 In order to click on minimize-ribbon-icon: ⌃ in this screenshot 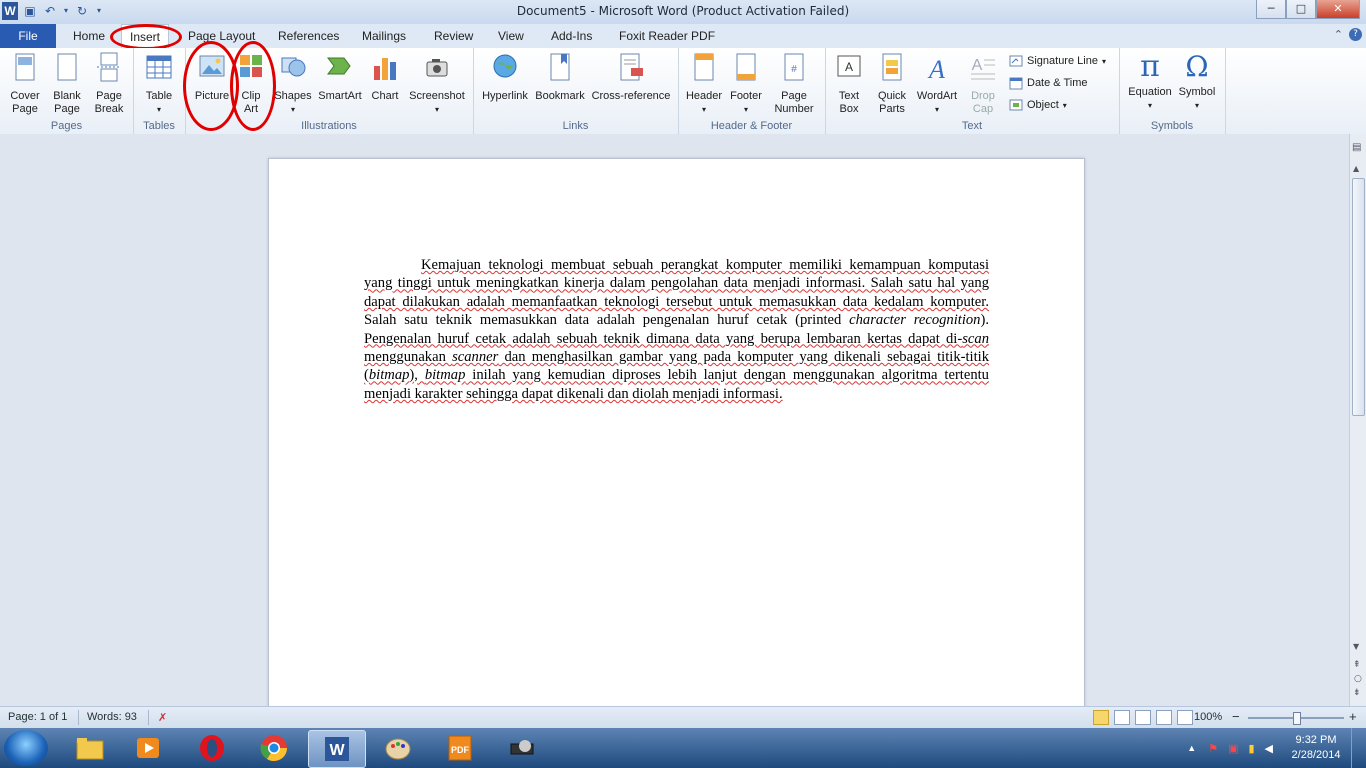, I will do `click(1338, 34)`.